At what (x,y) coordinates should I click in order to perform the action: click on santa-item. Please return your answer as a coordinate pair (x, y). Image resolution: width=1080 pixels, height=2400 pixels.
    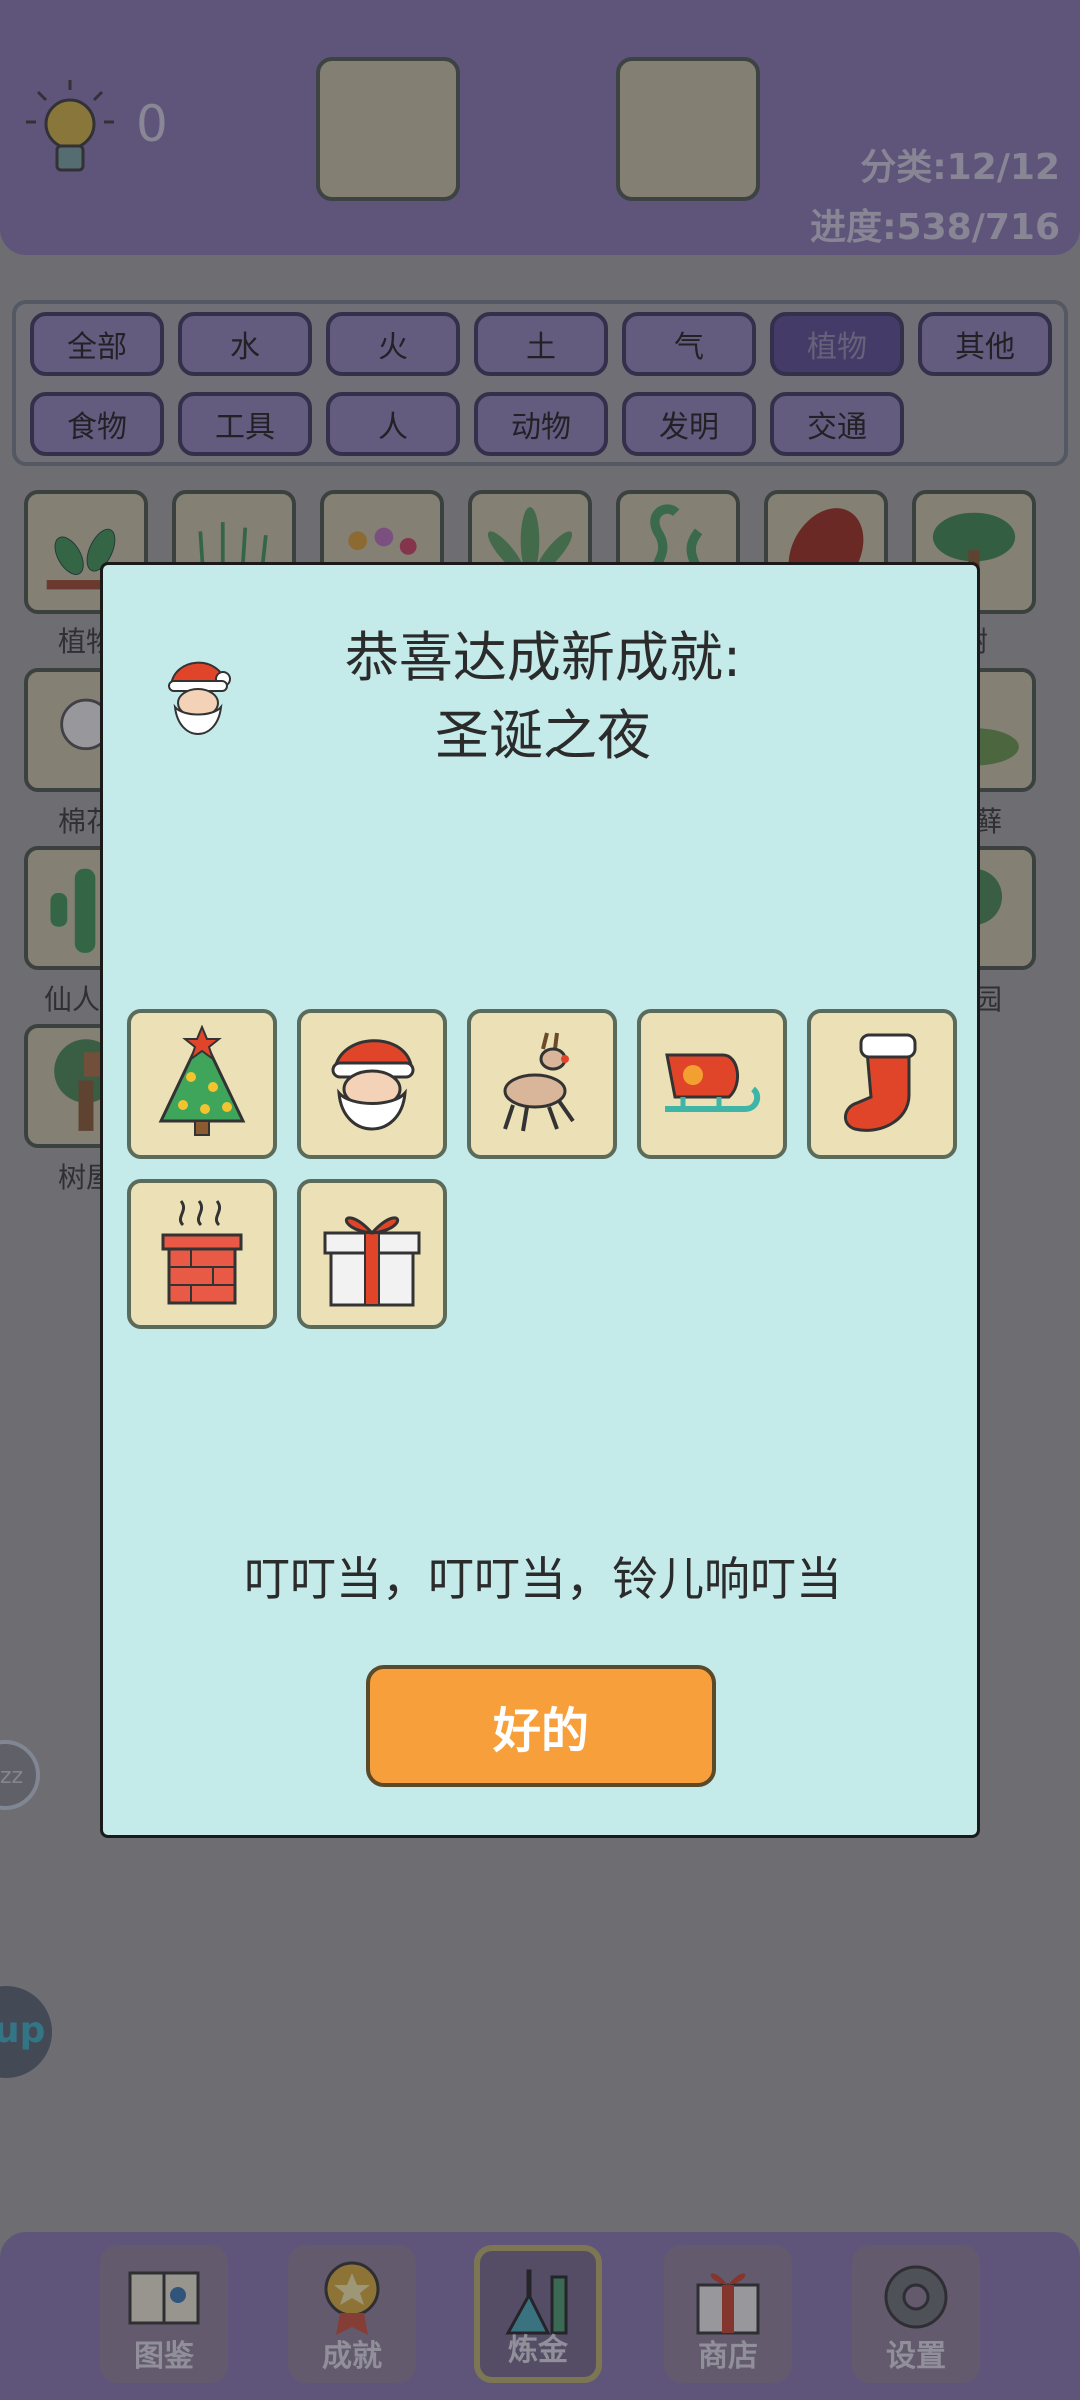
    Looking at the image, I should click on (372, 1084).